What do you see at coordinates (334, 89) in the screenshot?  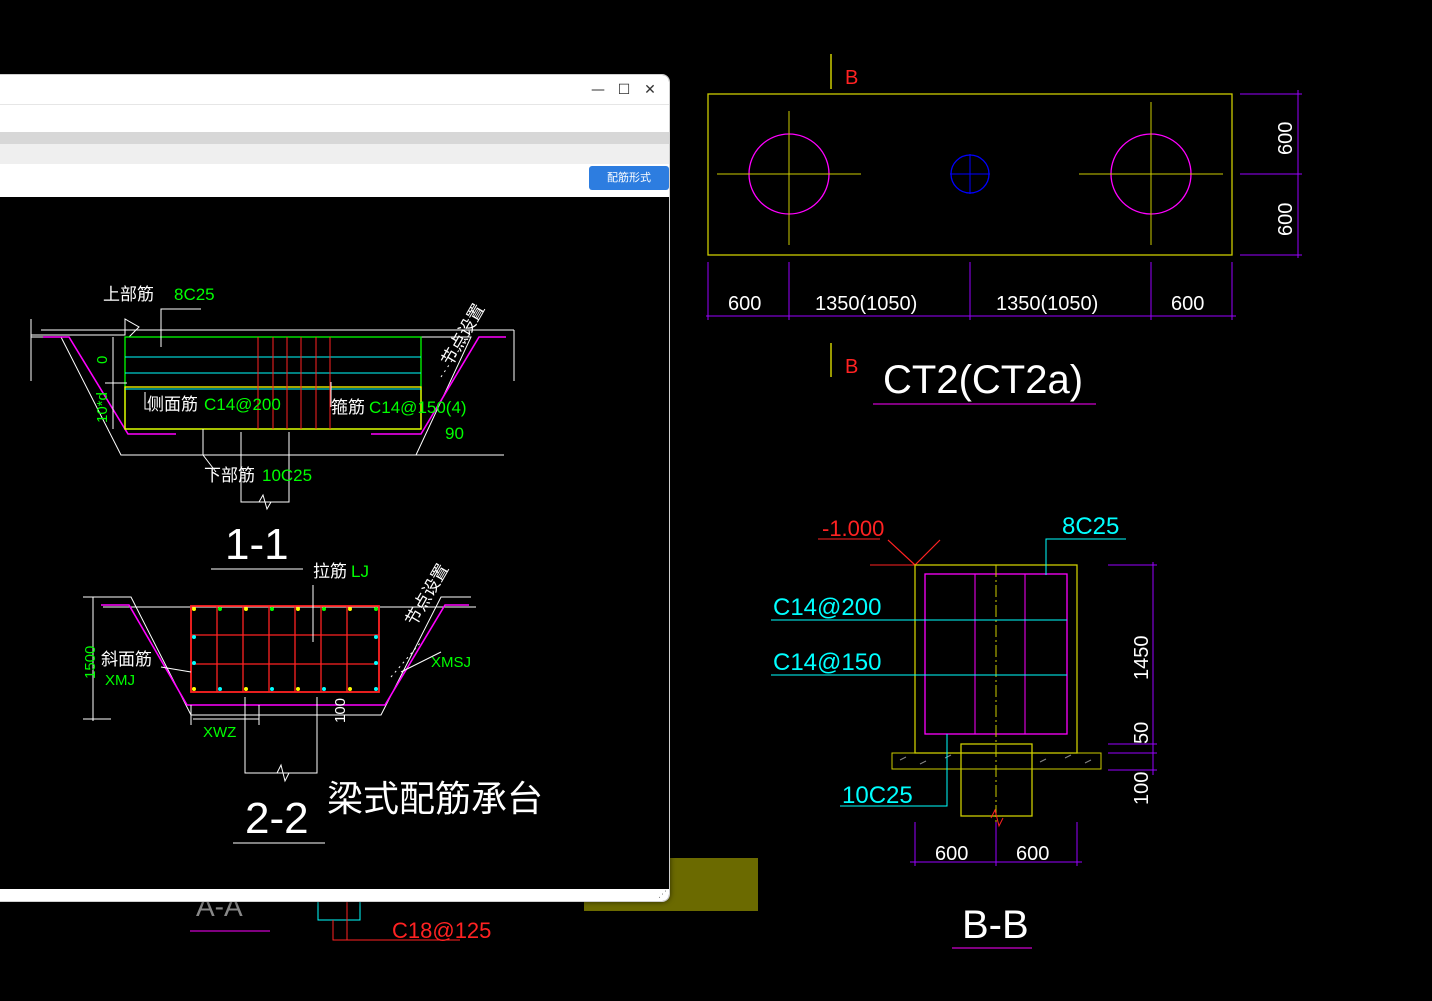 I see `dialog-title-bar: — ☐ ✕` at bounding box center [334, 89].